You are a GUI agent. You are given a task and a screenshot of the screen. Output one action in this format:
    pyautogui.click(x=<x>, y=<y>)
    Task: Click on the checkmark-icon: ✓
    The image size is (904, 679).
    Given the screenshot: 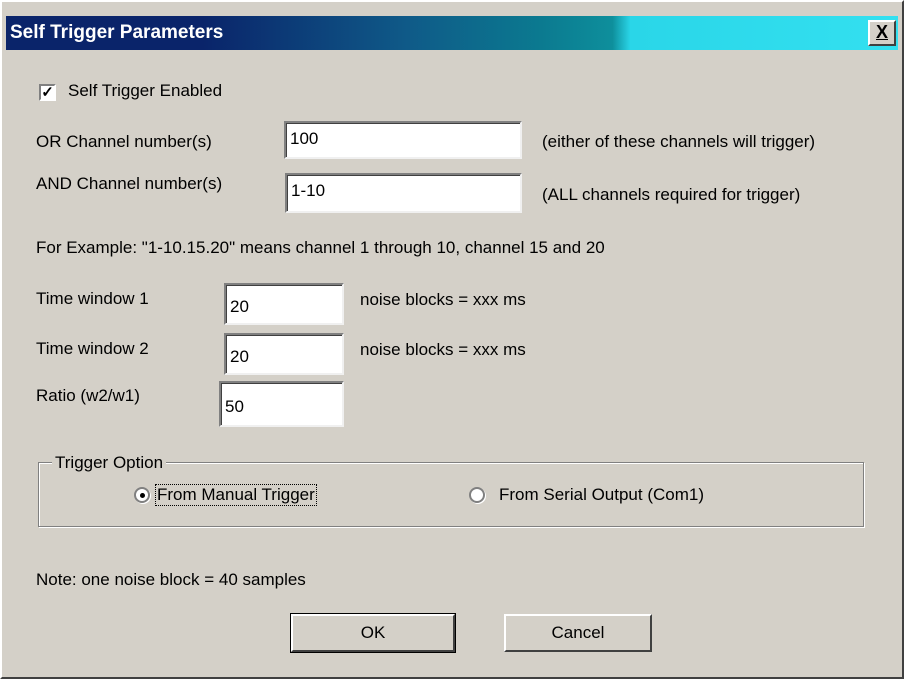 What is the action you would take?
    pyautogui.click(x=47, y=92)
    